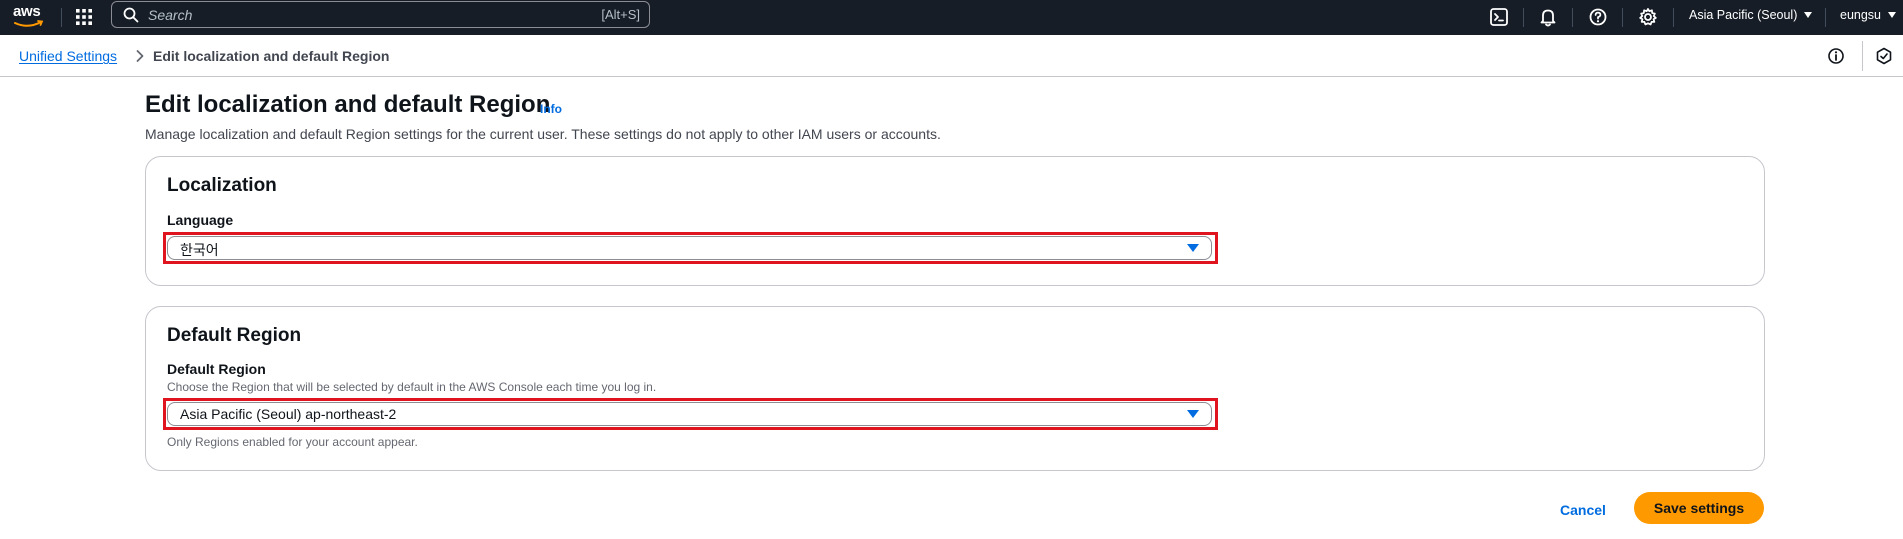 The image size is (1903, 539). What do you see at coordinates (1548, 17) in the screenshot?
I see `bell-icon` at bounding box center [1548, 17].